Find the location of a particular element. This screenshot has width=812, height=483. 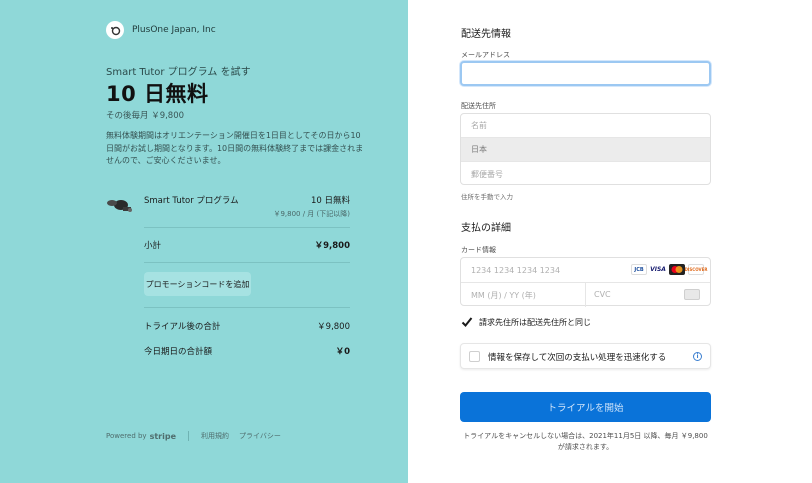

jcb-icon: JCB is located at coordinates (639, 269).